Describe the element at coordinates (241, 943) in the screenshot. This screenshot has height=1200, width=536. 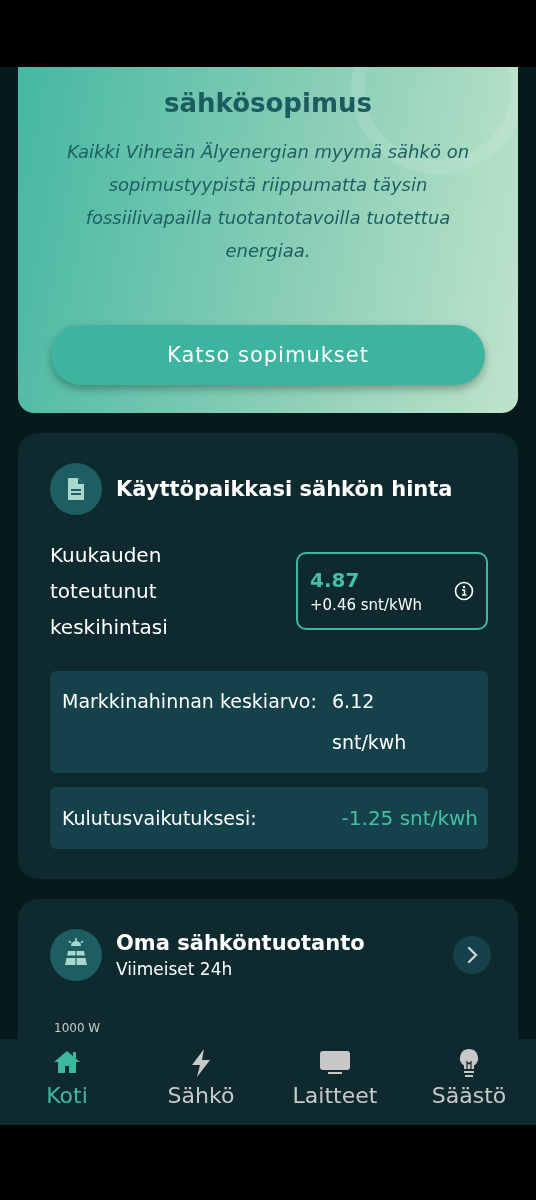
I see `card-title: Oma sähköntuotanto` at that location.